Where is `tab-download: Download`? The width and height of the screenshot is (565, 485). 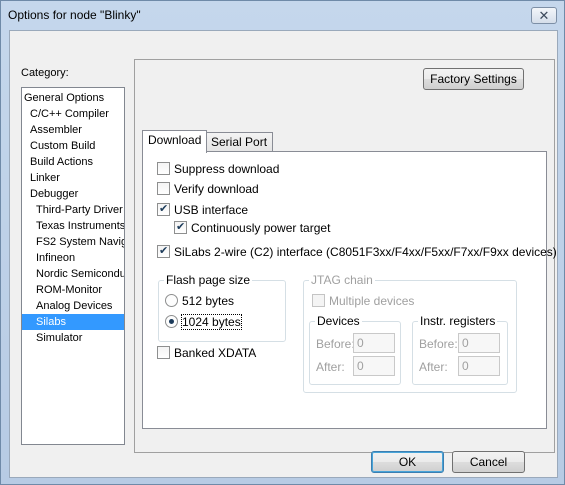
tab-download: Download is located at coordinates (175, 141).